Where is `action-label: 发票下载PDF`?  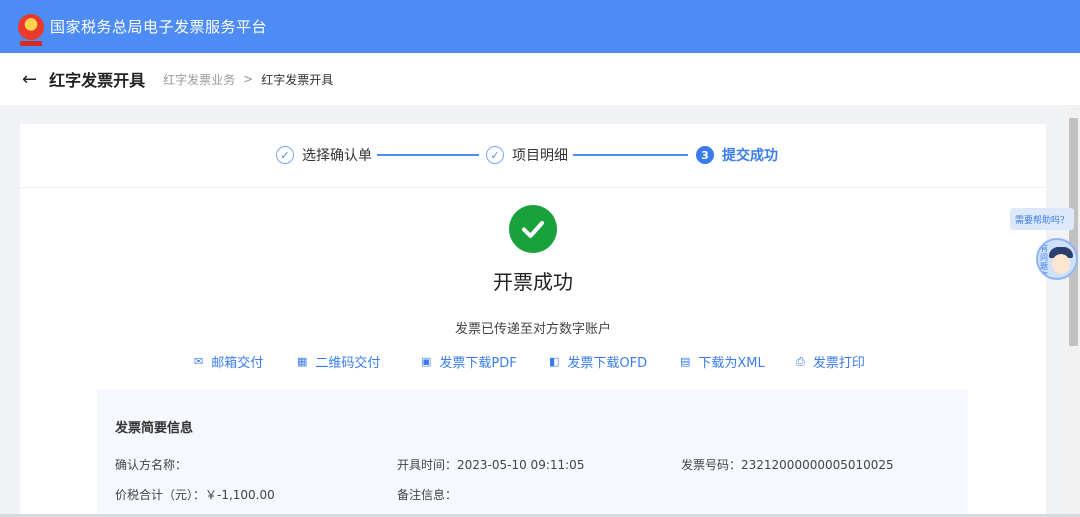 action-label: 发票下载PDF is located at coordinates (478, 363).